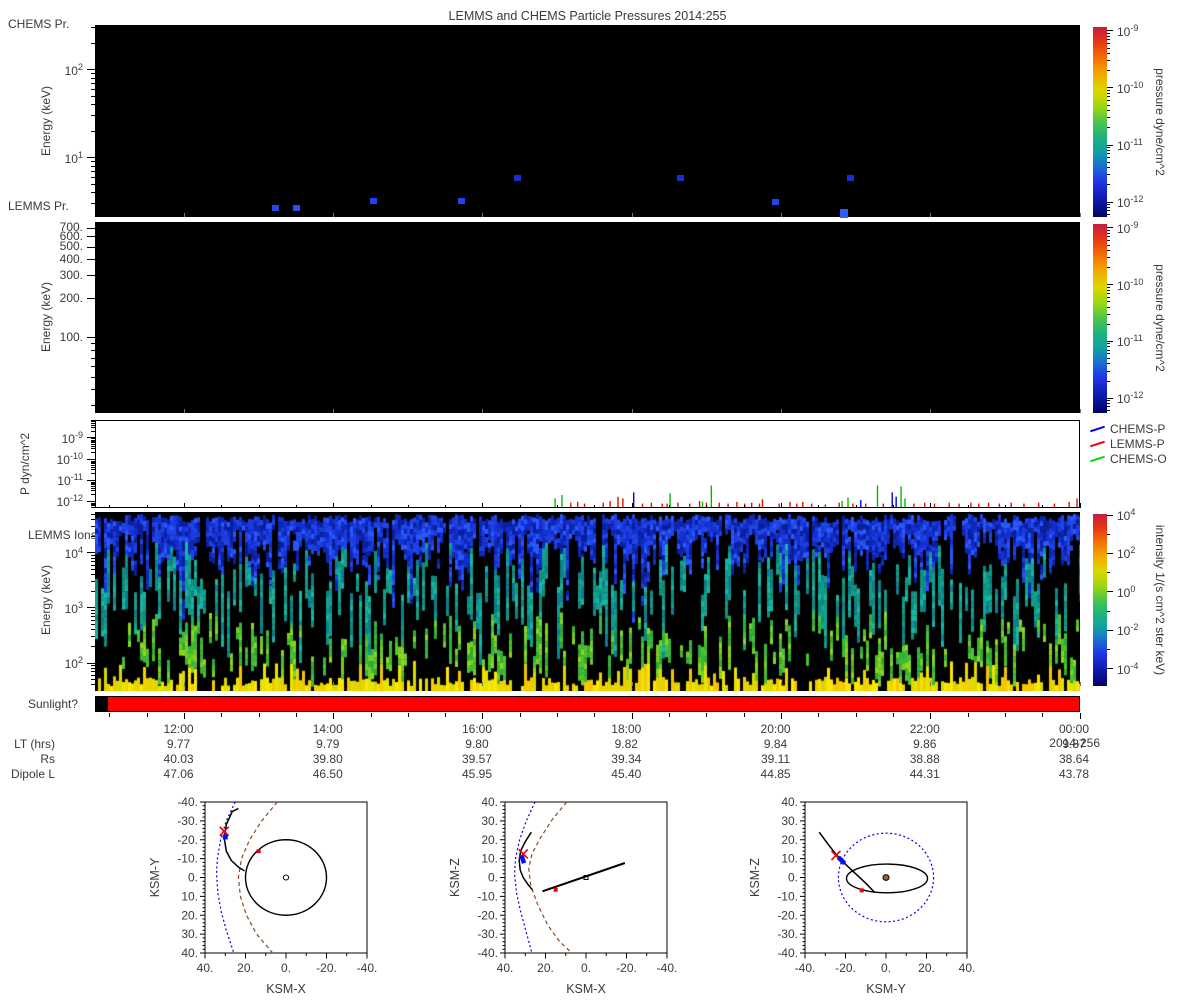 This screenshot has height=1000, width=1200. Describe the element at coordinates (1074, 743) in the screenshot. I see `end-date-label: 2014-256` at that location.